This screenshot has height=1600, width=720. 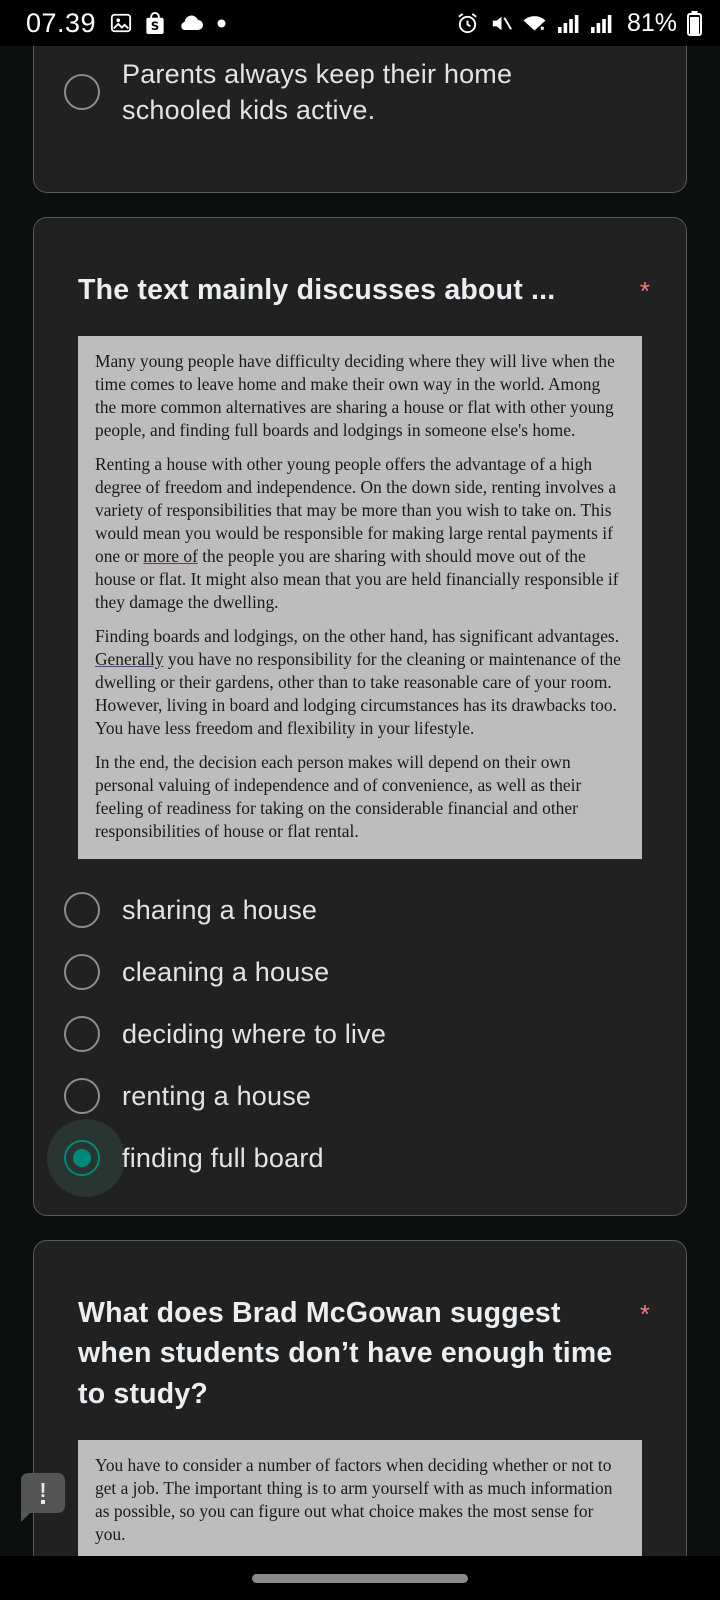 I want to click on status-time: 07.39, so click(x=61, y=22).